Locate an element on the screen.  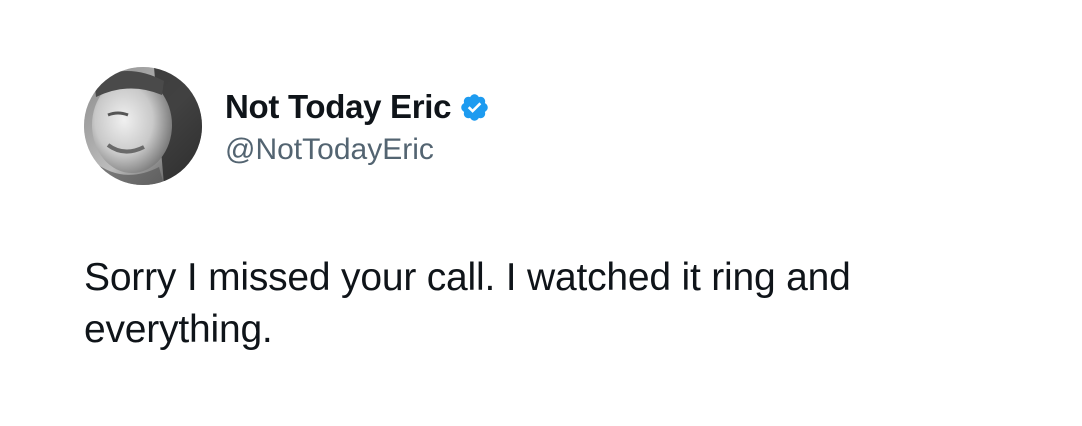
author-display-name: Not Today Eric is located at coordinates (338, 107).